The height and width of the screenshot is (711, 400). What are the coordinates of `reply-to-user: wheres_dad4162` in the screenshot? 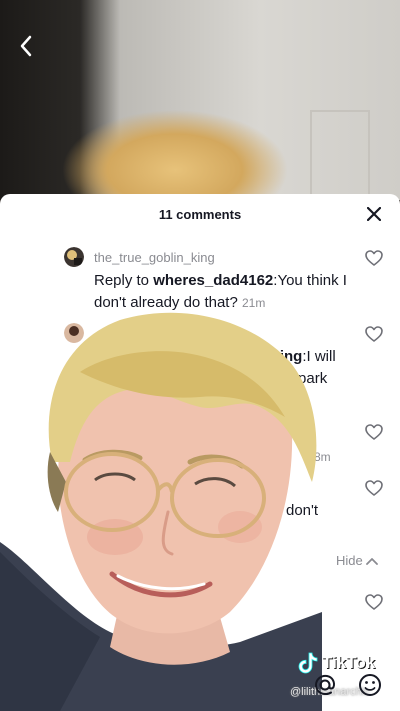 It's located at (213, 280).